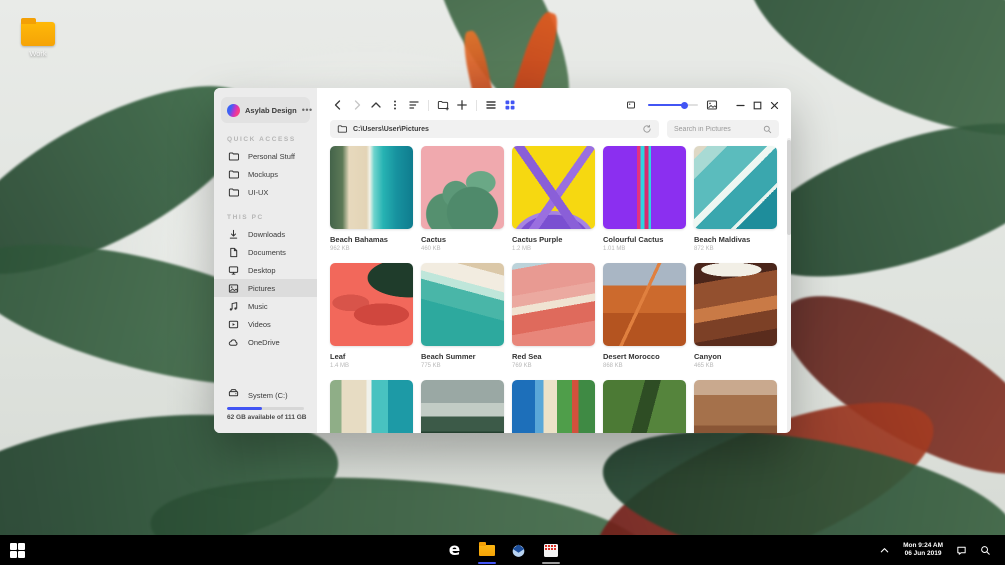 This screenshot has width=1005, height=565. I want to click on sidebar-item-music: Music, so click(265, 306).